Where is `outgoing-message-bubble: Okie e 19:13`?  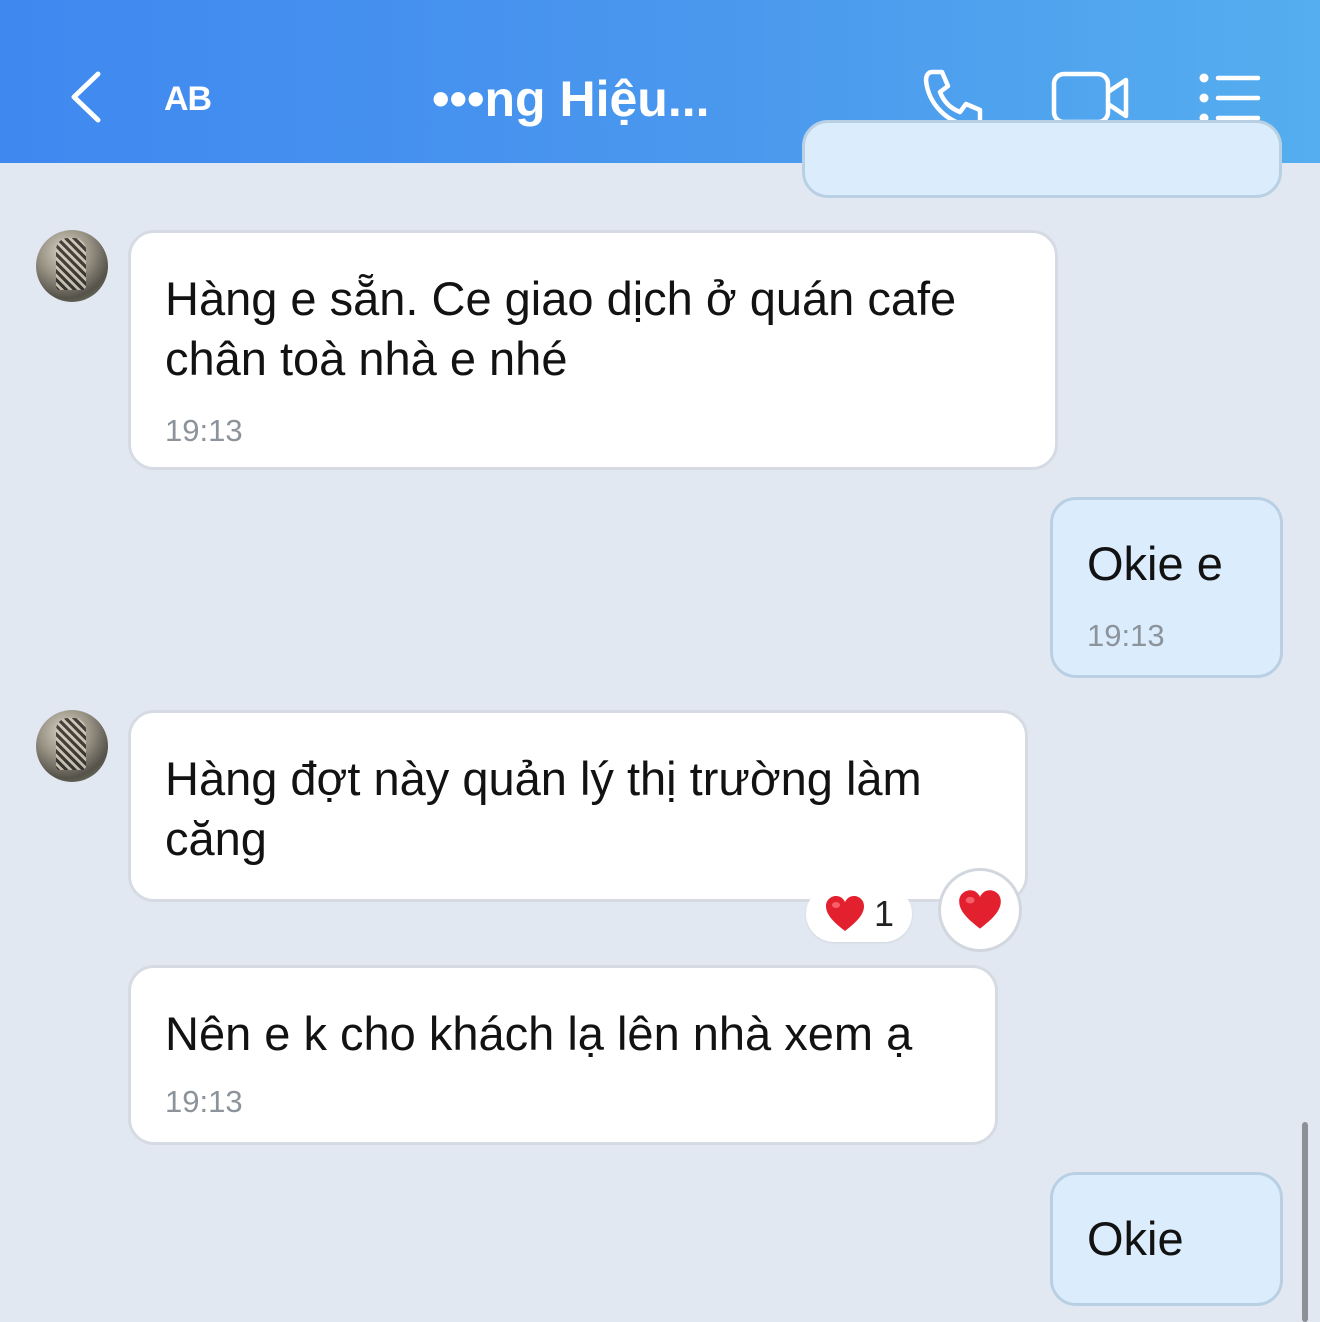
outgoing-message-bubble: Okie e 19:13 is located at coordinates (1166, 587).